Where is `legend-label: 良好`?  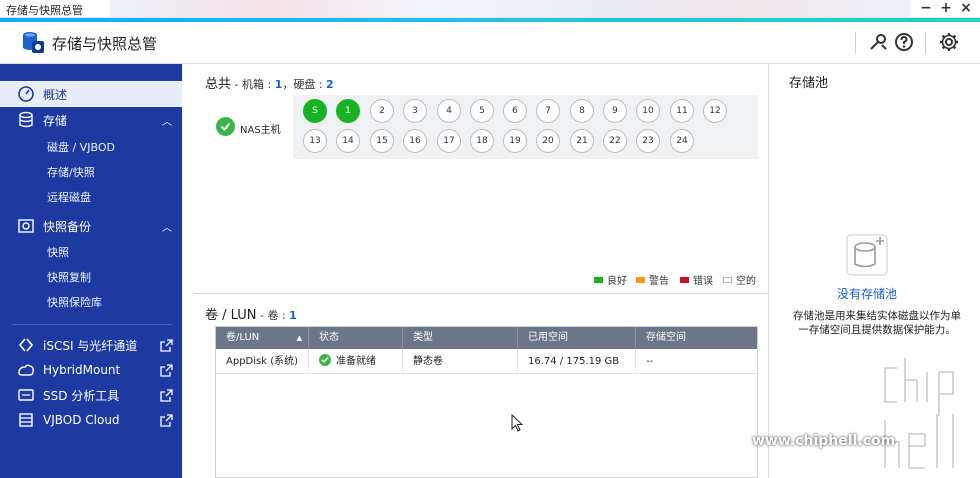
legend-label: 良好 is located at coordinates (617, 281).